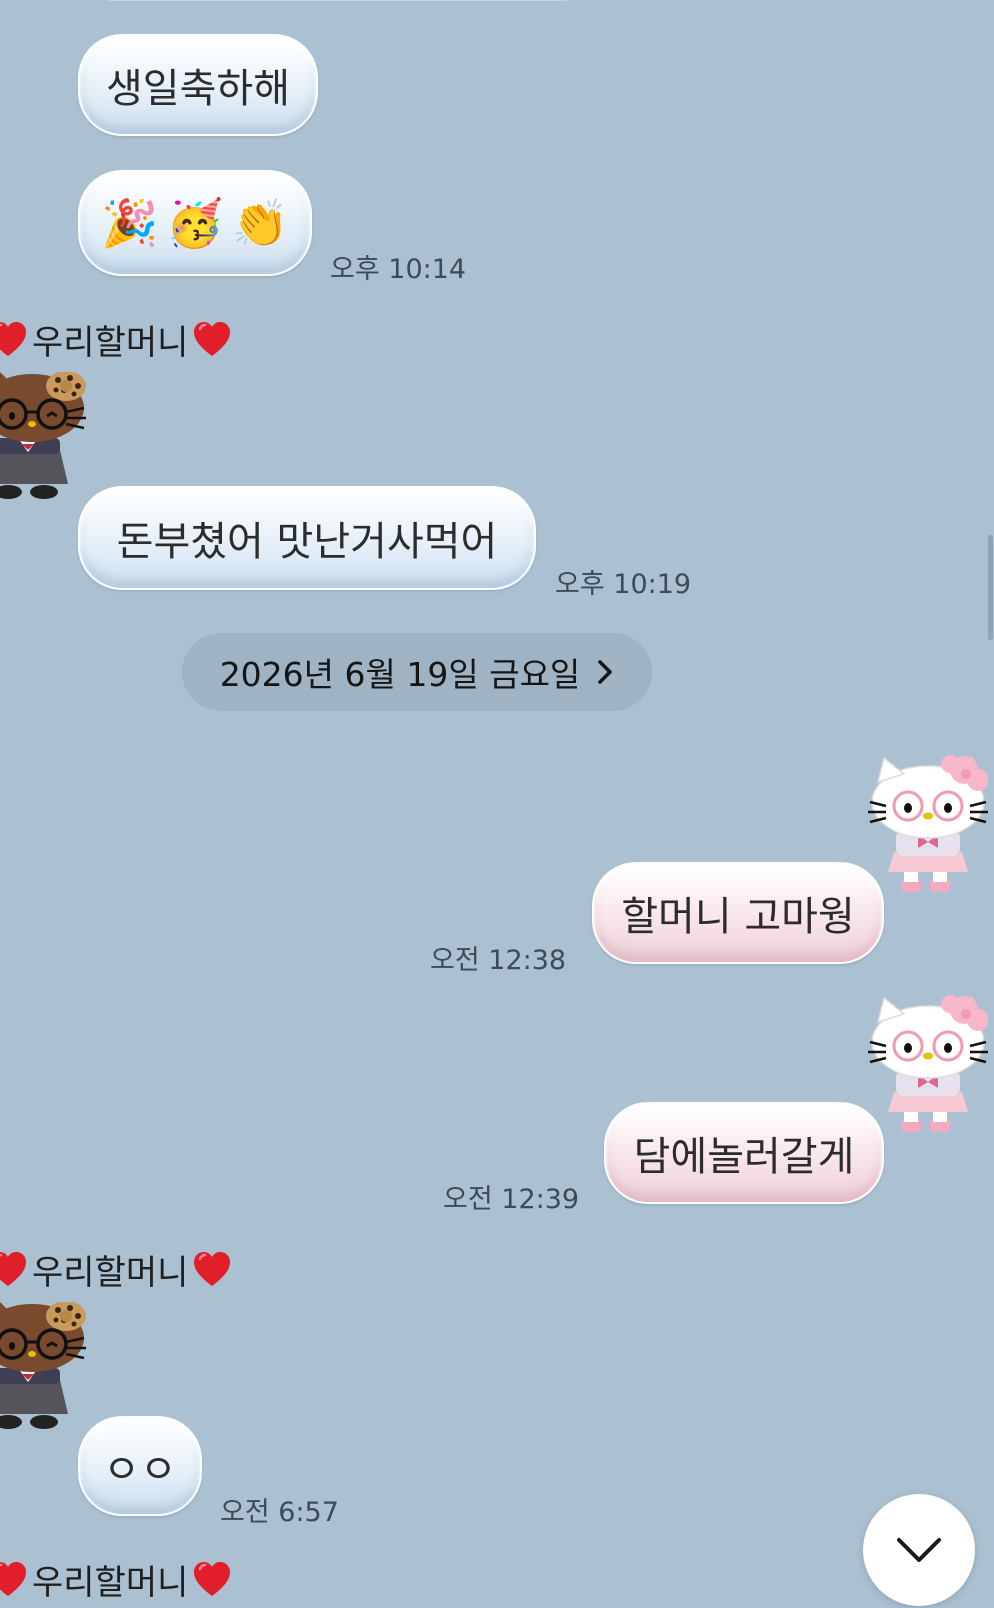  I want to click on scroll-to-bottom-button, so click(919, 1550).